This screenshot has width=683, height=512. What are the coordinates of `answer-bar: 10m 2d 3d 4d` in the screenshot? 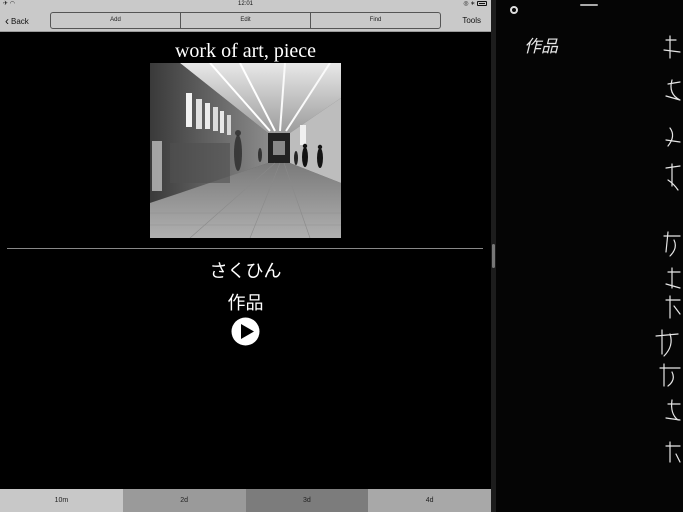 It's located at (245, 500).